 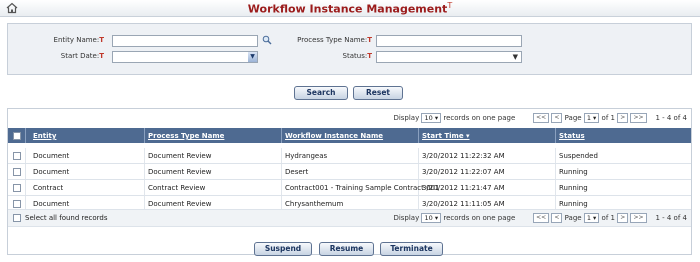 What do you see at coordinates (468, 136) in the screenshot?
I see `sort-desc-icon: ▾` at bounding box center [468, 136].